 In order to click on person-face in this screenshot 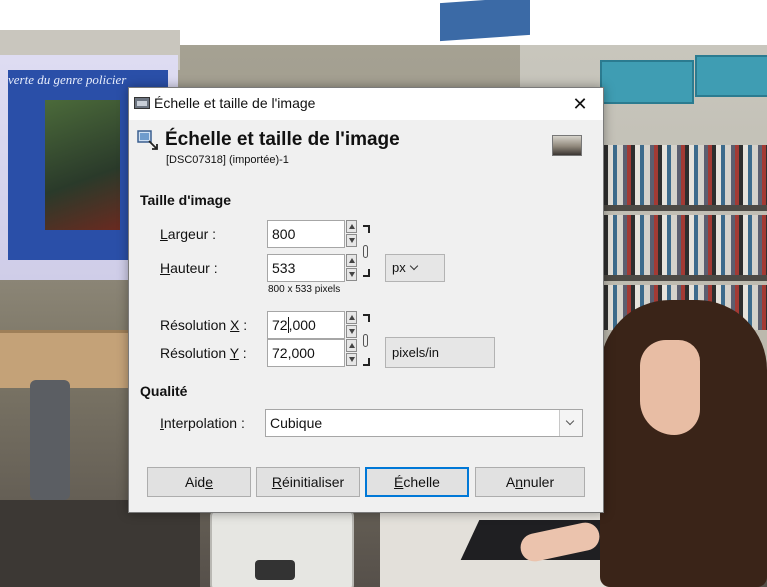, I will do `click(670, 387)`.